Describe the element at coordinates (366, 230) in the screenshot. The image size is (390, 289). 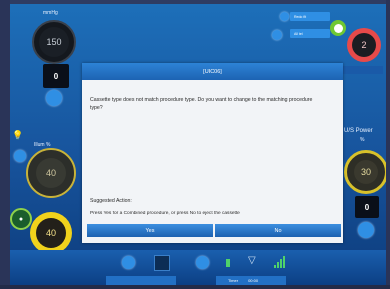
I see `us-power-adjust-button` at that location.